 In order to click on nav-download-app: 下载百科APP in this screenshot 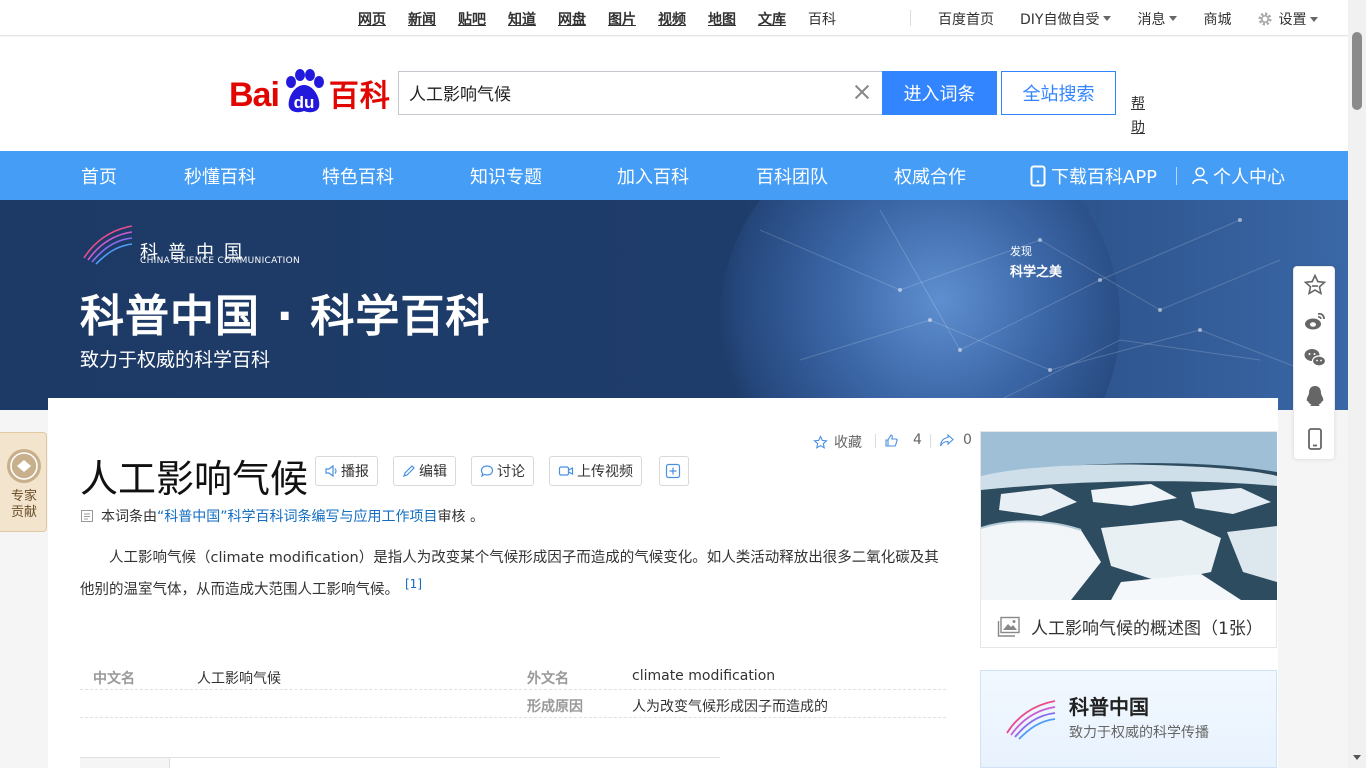, I will do `click(1093, 176)`.